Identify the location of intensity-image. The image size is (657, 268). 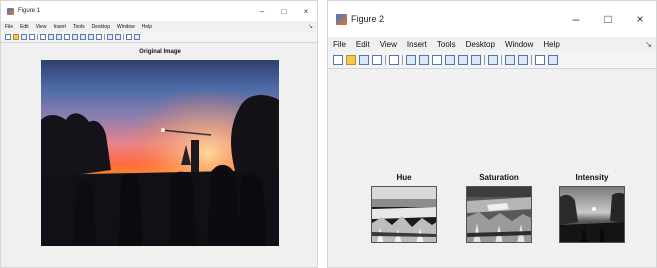
(592, 214).